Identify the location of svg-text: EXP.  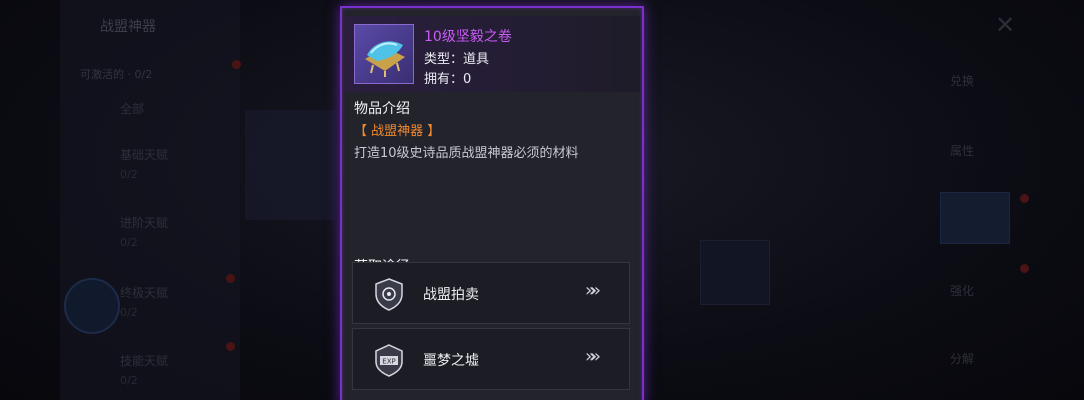
(388, 362).